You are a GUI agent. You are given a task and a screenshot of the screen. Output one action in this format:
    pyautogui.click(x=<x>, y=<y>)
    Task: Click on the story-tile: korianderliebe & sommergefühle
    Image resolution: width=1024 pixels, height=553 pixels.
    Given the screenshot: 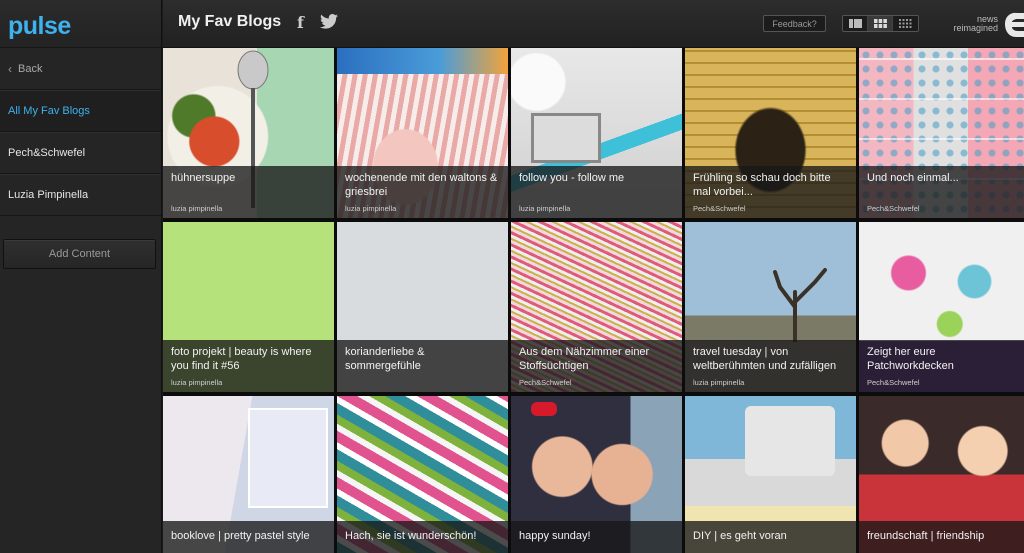 What is the action you would take?
    pyautogui.click(x=422, y=307)
    